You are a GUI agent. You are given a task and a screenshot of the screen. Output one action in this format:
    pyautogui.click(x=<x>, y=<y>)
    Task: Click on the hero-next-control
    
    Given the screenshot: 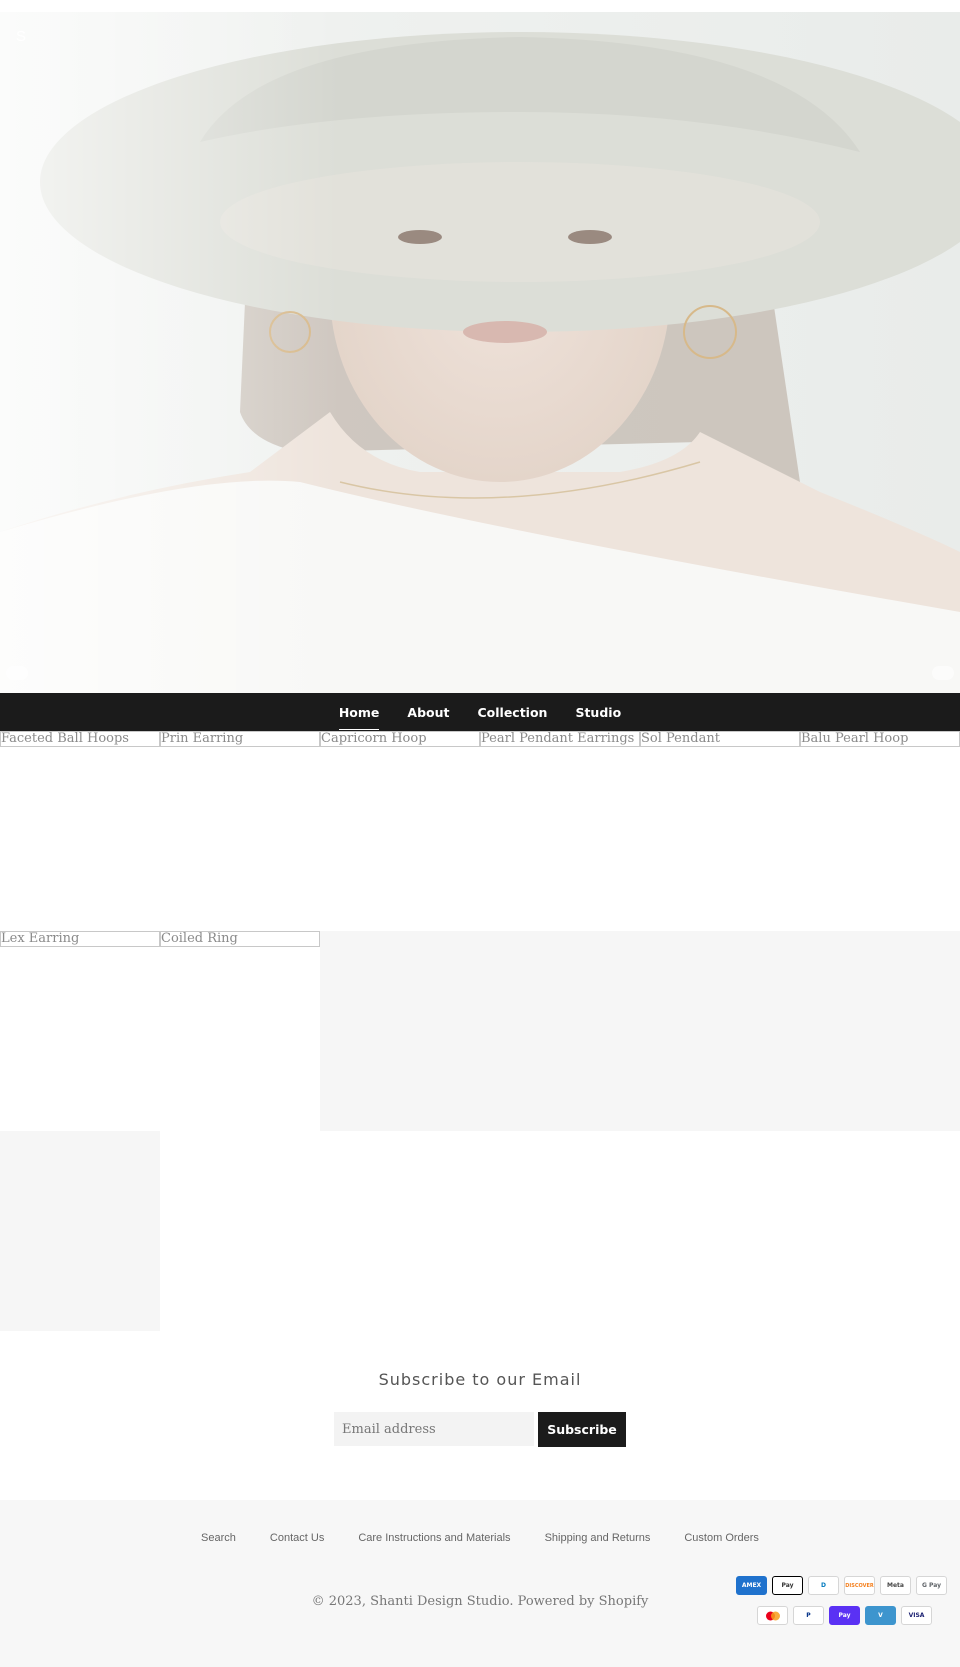 What is the action you would take?
    pyautogui.click(x=943, y=673)
    